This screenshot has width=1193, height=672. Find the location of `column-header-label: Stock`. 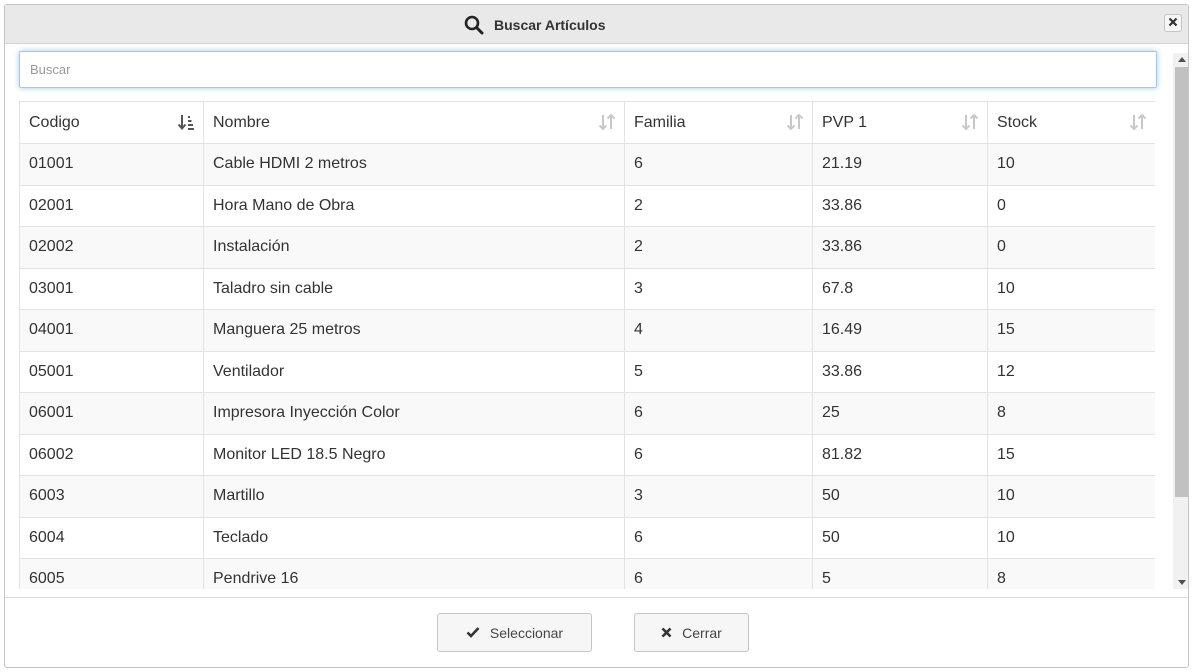

column-header-label: Stock is located at coordinates (1017, 122).